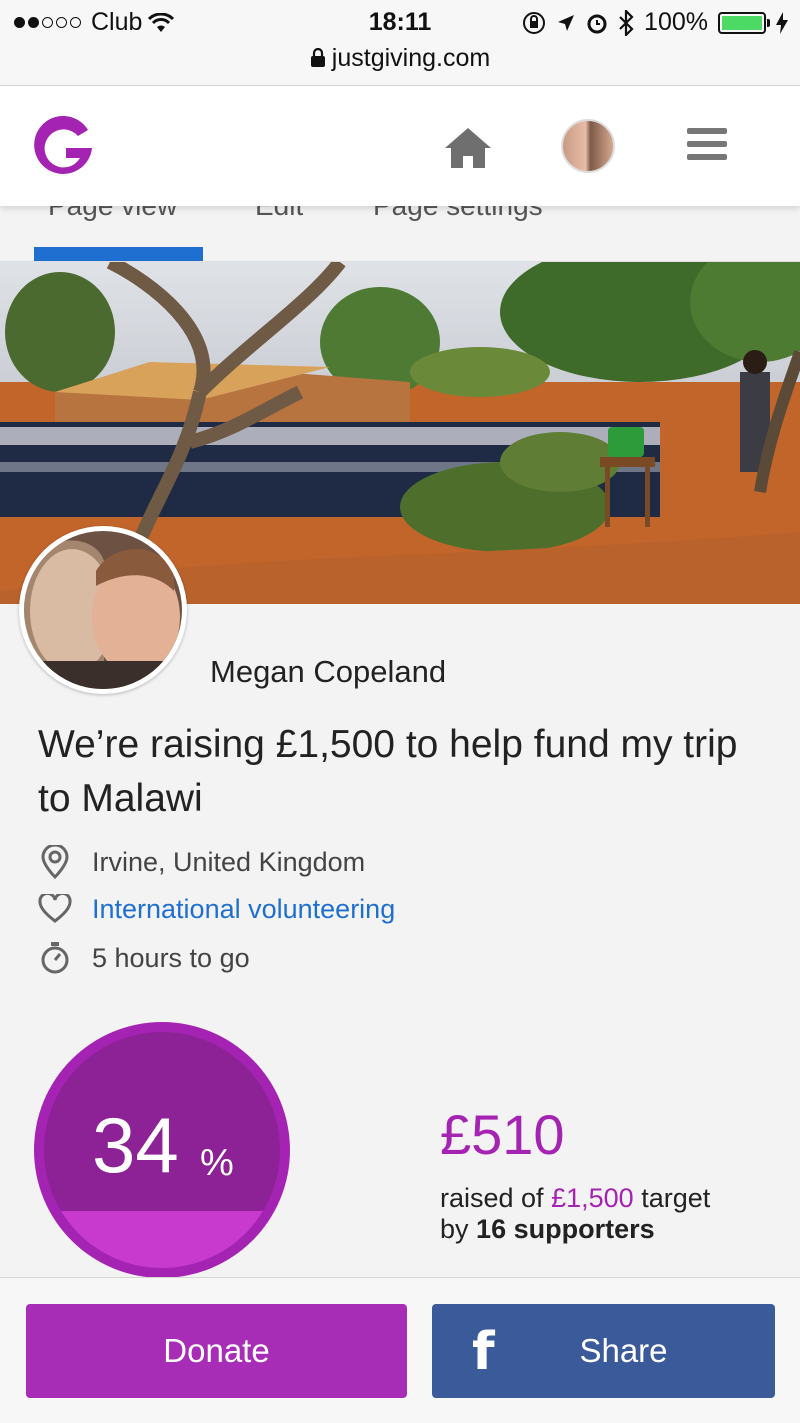  Describe the element at coordinates (502, 1134) in the screenshot. I see `amount-raised: £510` at that location.